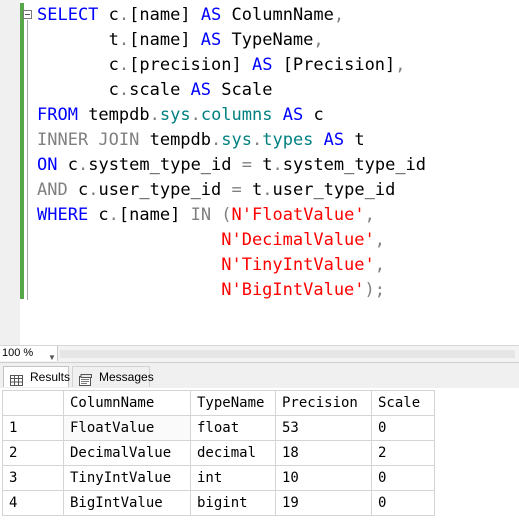 The width and height of the screenshot is (519, 527). What do you see at coordinates (33, 478) in the screenshot?
I see `row-number: 3` at bounding box center [33, 478].